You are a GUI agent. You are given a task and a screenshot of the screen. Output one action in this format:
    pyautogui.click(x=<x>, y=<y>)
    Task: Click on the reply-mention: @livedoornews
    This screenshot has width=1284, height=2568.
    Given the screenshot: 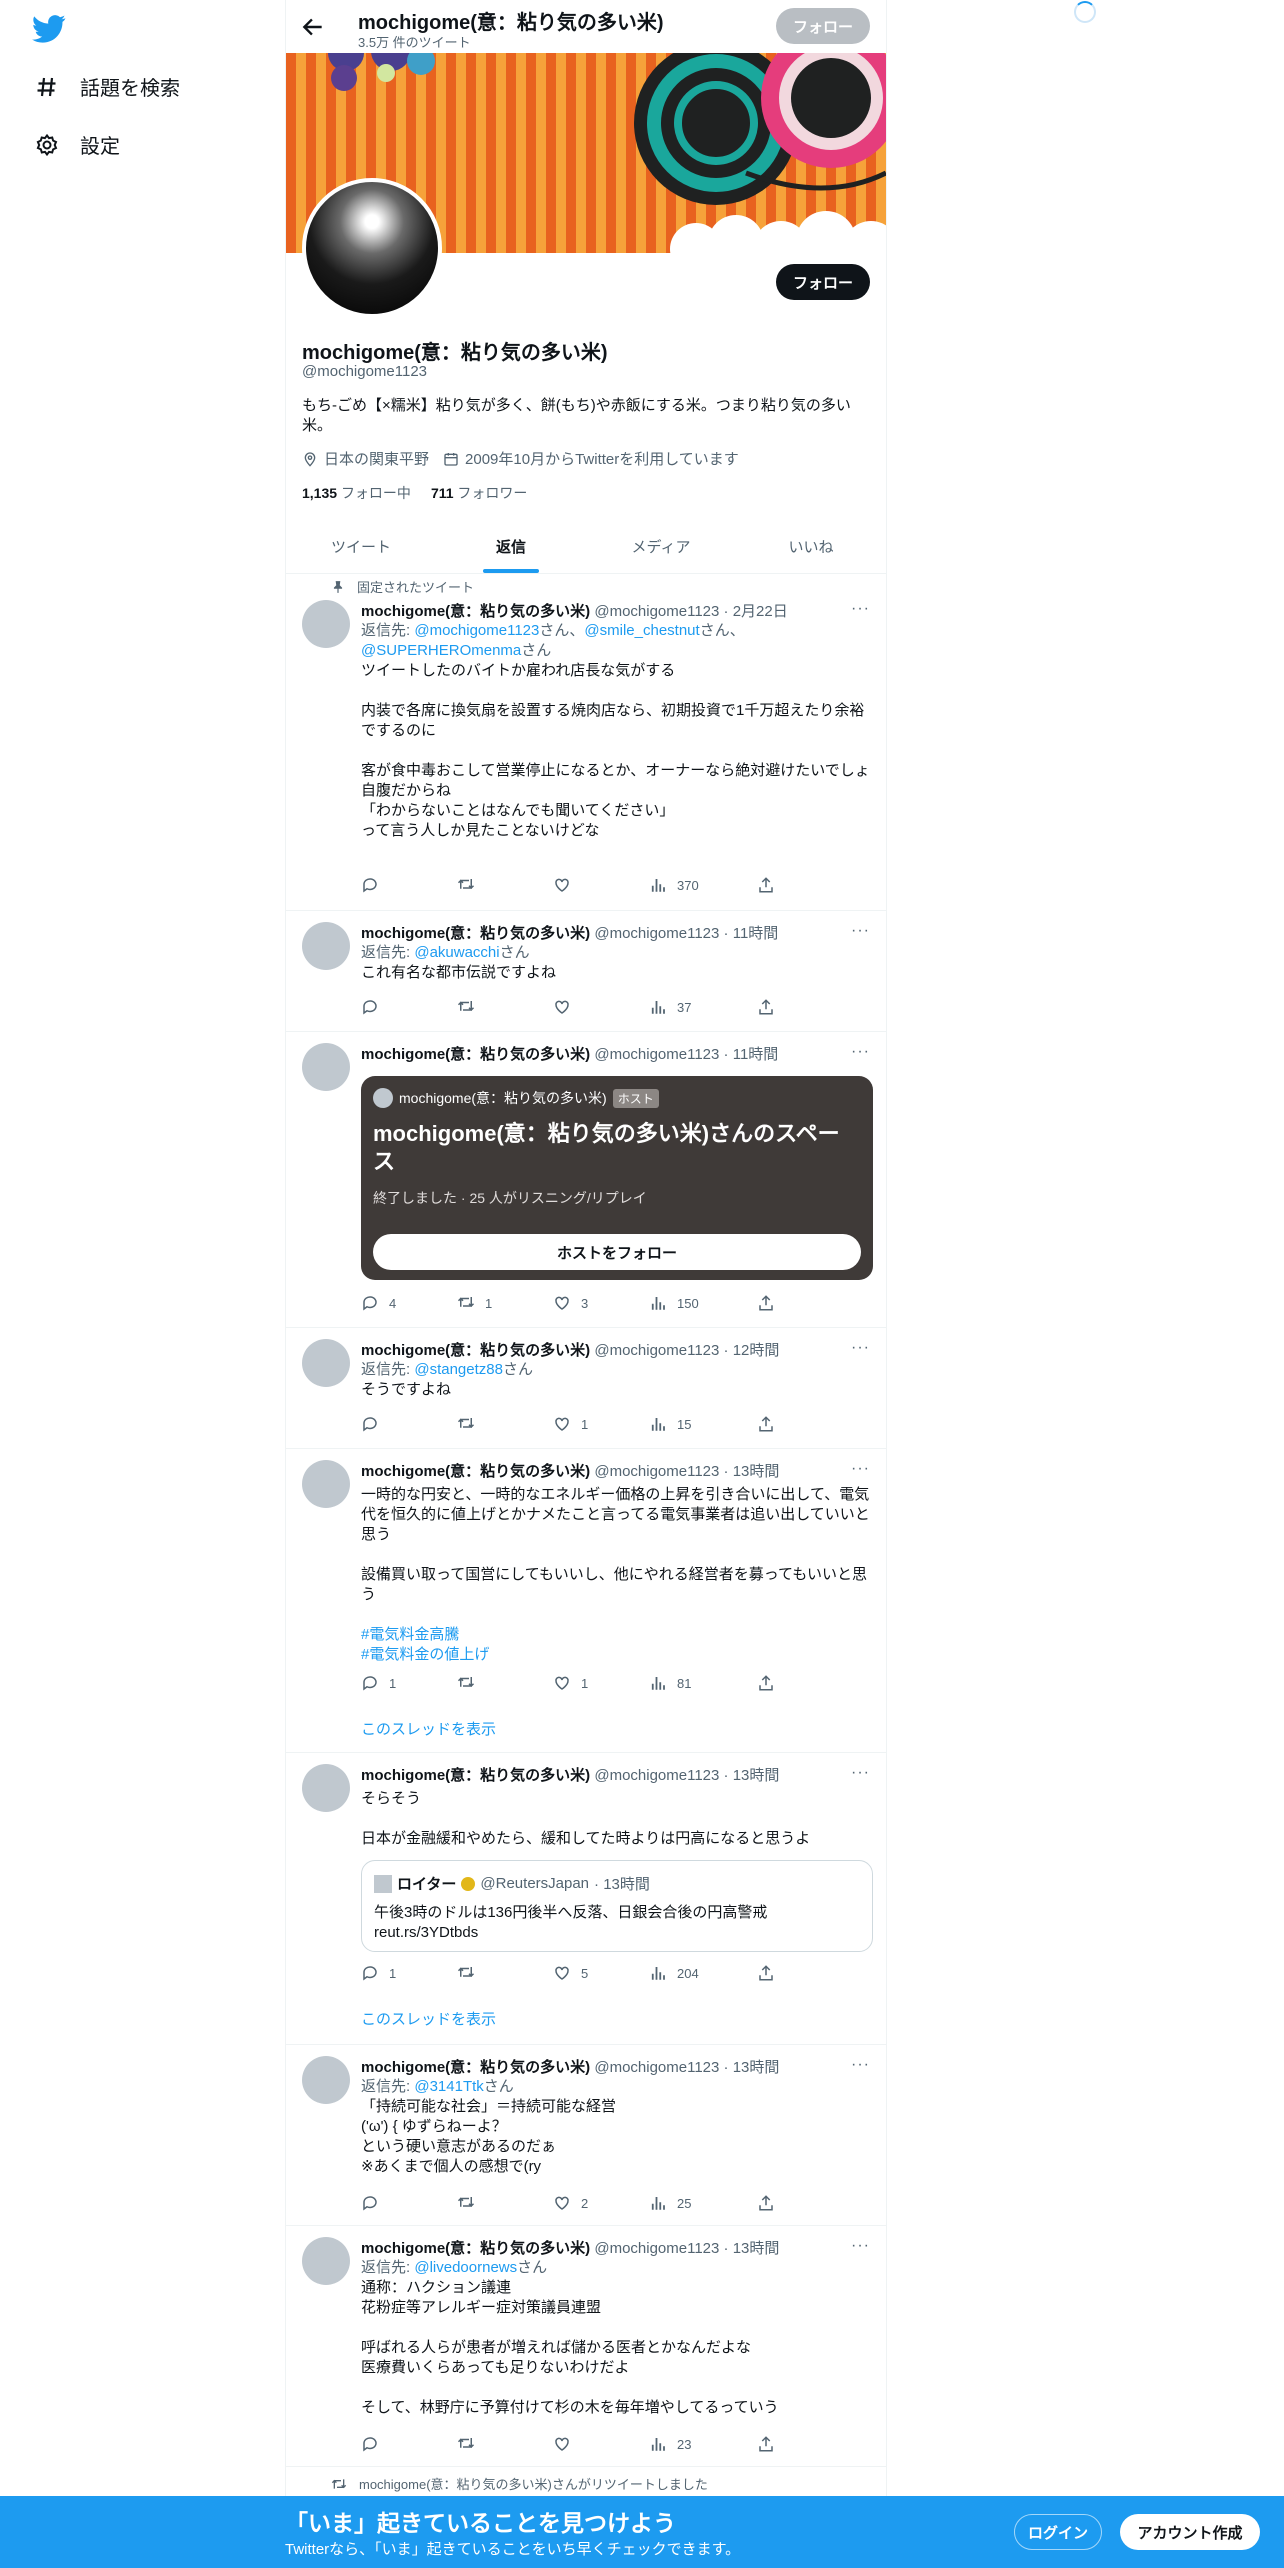 What is the action you would take?
    pyautogui.click(x=465, y=2267)
    